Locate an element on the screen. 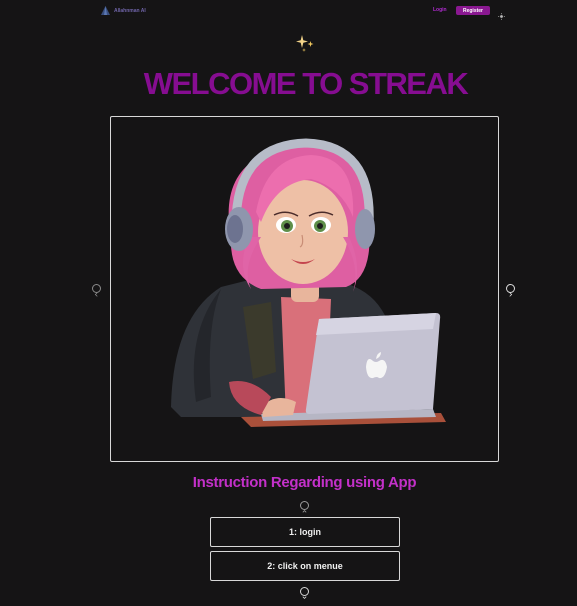 Image resolution: width=577 pixels, height=606 pixels. sun-icon is located at coordinates (501, 16).